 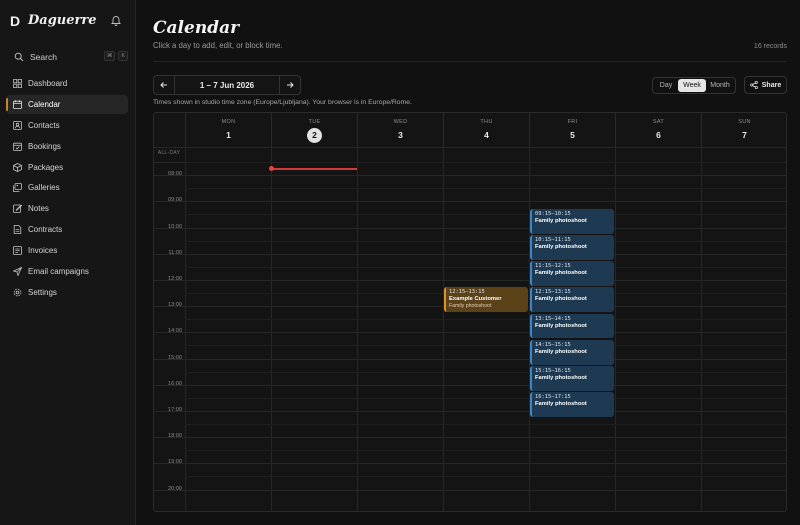 What do you see at coordinates (692, 85) in the screenshot?
I see `week-view-button: Week` at bounding box center [692, 85].